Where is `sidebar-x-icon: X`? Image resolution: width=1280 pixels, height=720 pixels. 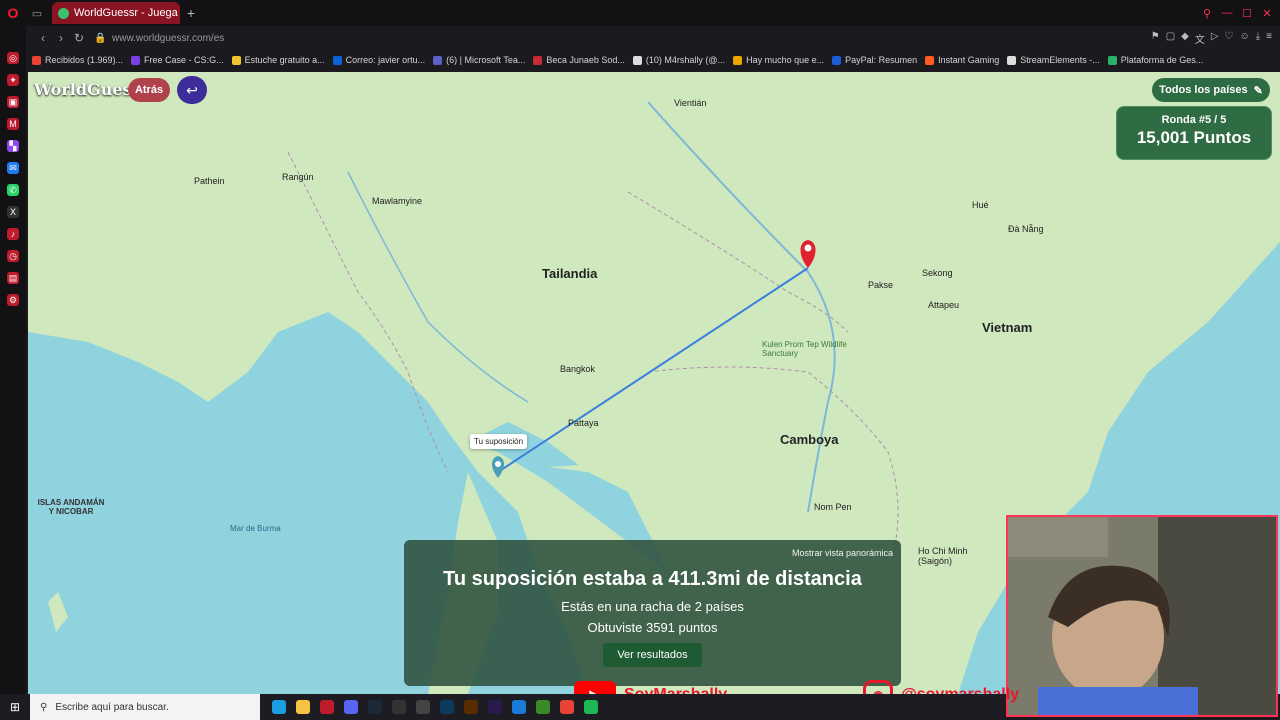 sidebar-x-icon: X is located at coordinates (13, 212).